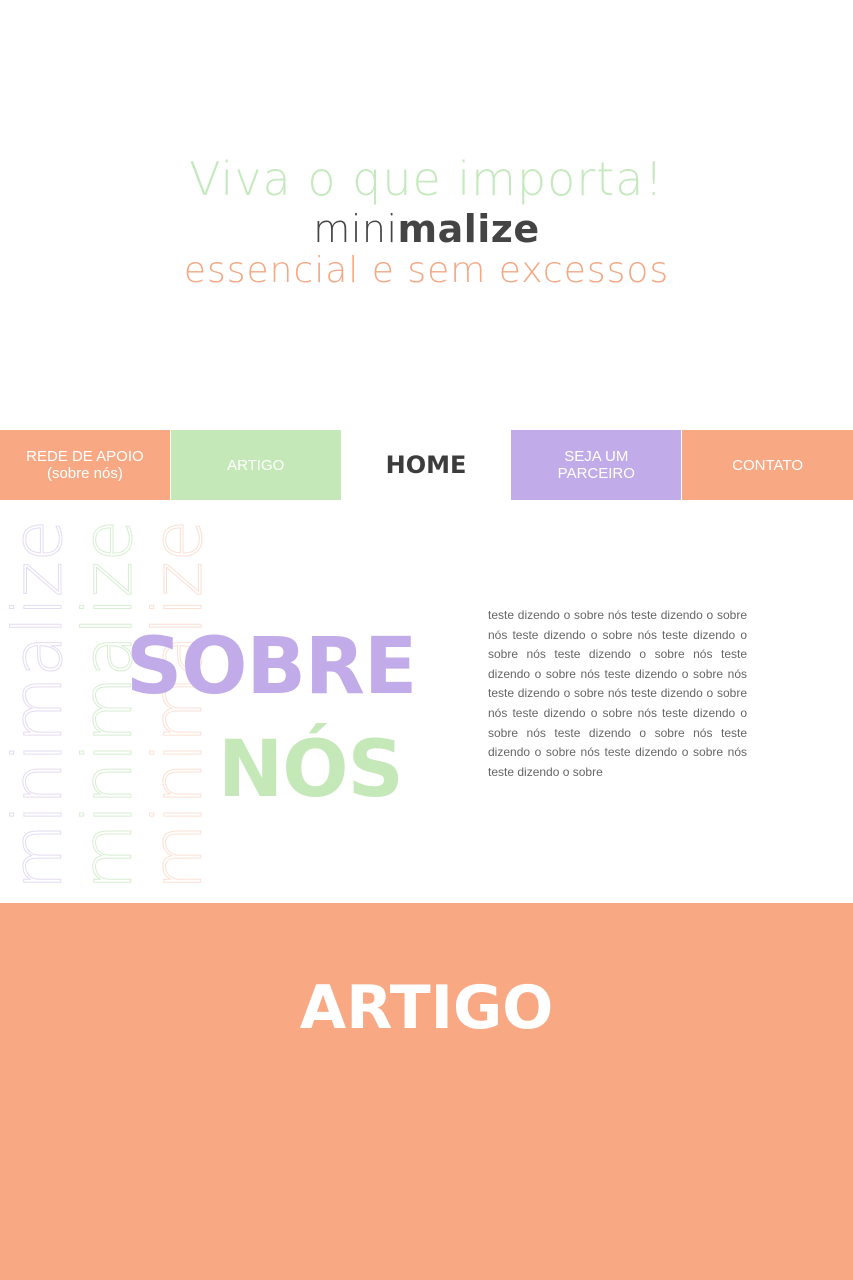  Describe the element at coordinates (468, 229) in the screenshot. I see `brand-logo-bold: malize` at that location.